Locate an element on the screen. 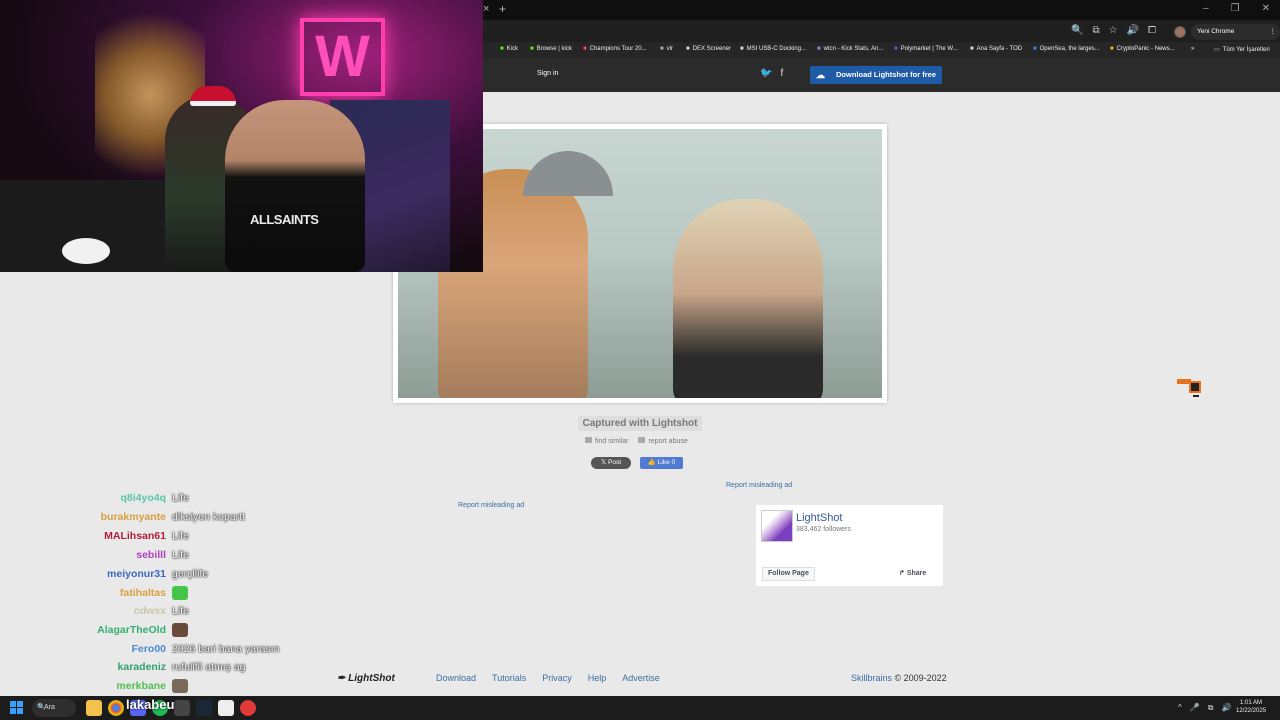 The width and height of the screenshot is (1280, 720). media-icon: 🔊 is located at coordinates (1133, 30).